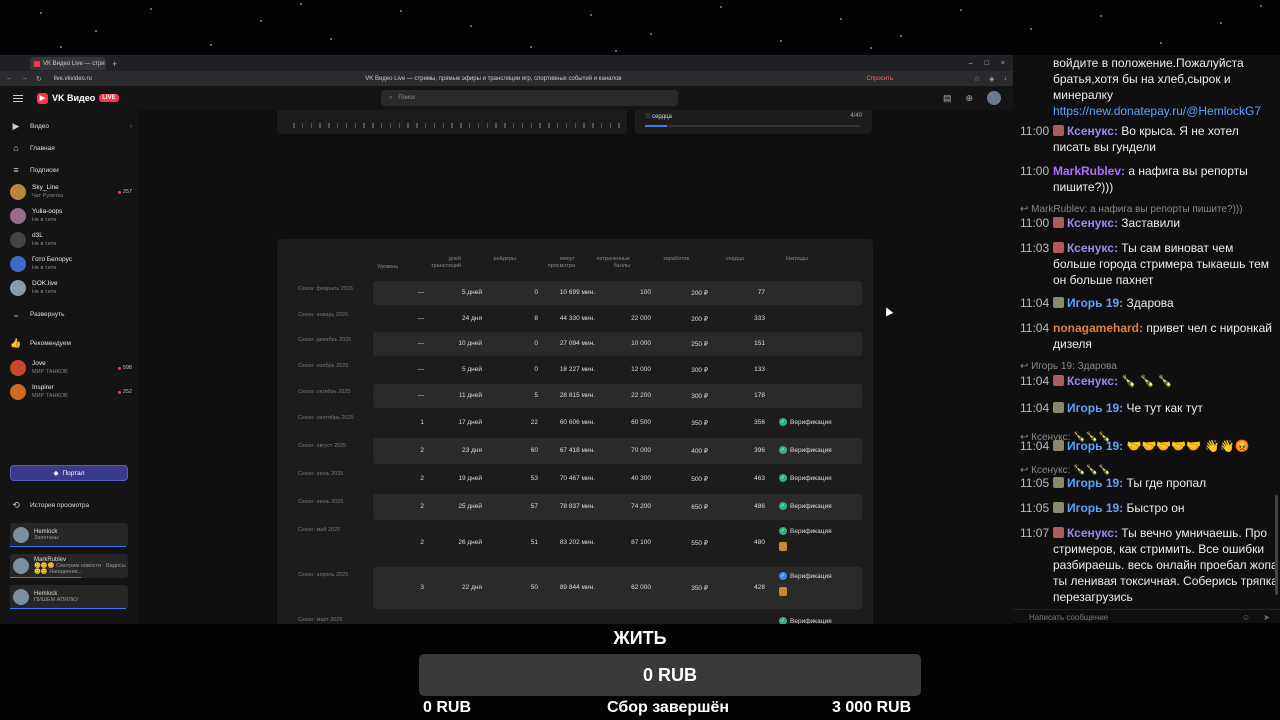 Image resolution: width=1280 pixels, height=720 pixels. Describe the element at coordinates (991, 63) in the screenshot. I see `window-controls: – □ ×` at that location.